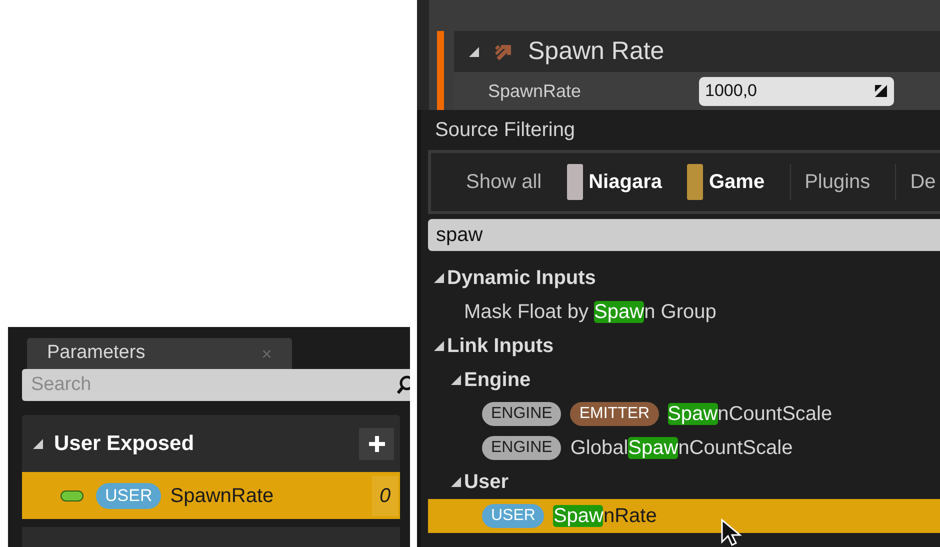 This screenshot has width=940, height=547. I want to click on parameters-tab: Parameters ×, so click(159, 353).